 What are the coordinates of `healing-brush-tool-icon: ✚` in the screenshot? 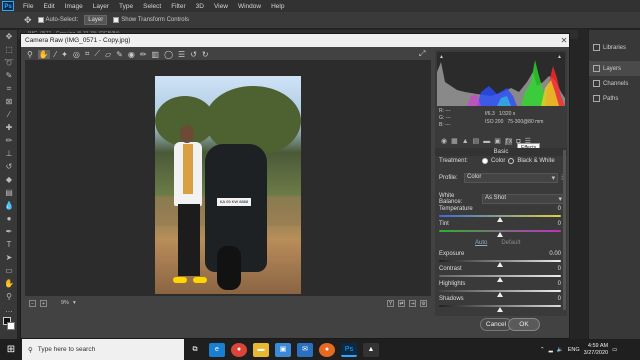 It's located at (9, 128).